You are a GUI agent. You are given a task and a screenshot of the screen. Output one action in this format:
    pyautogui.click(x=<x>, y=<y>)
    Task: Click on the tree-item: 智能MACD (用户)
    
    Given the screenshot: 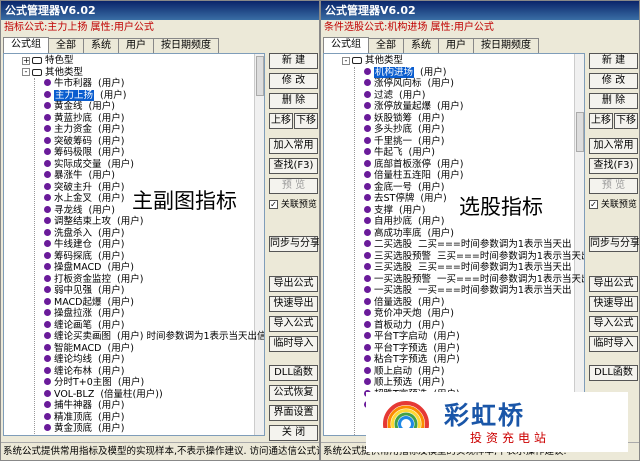 What is the action you would take?
    pyautogui.click(x=89, y=348)
    